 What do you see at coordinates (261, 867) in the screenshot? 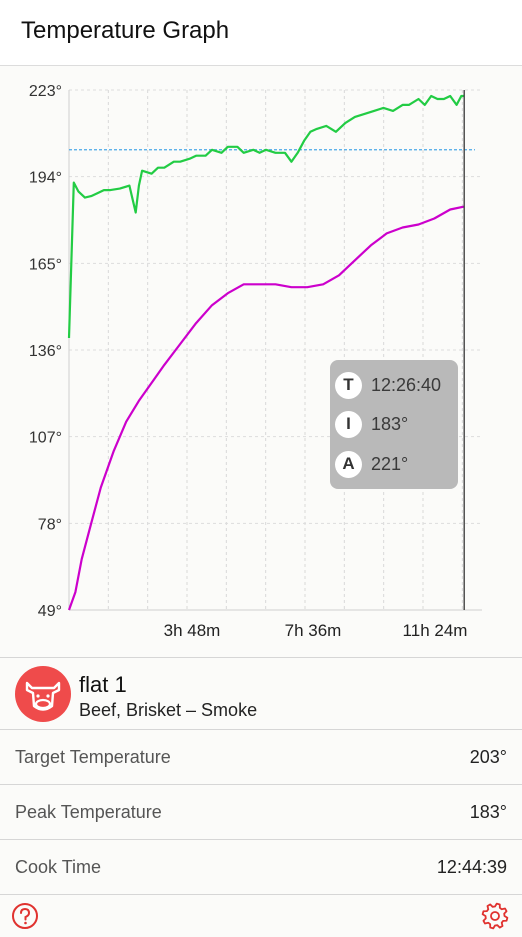
I see `cook-time-row: Cook Time 12:44:39` at bounding box center [261, 867].